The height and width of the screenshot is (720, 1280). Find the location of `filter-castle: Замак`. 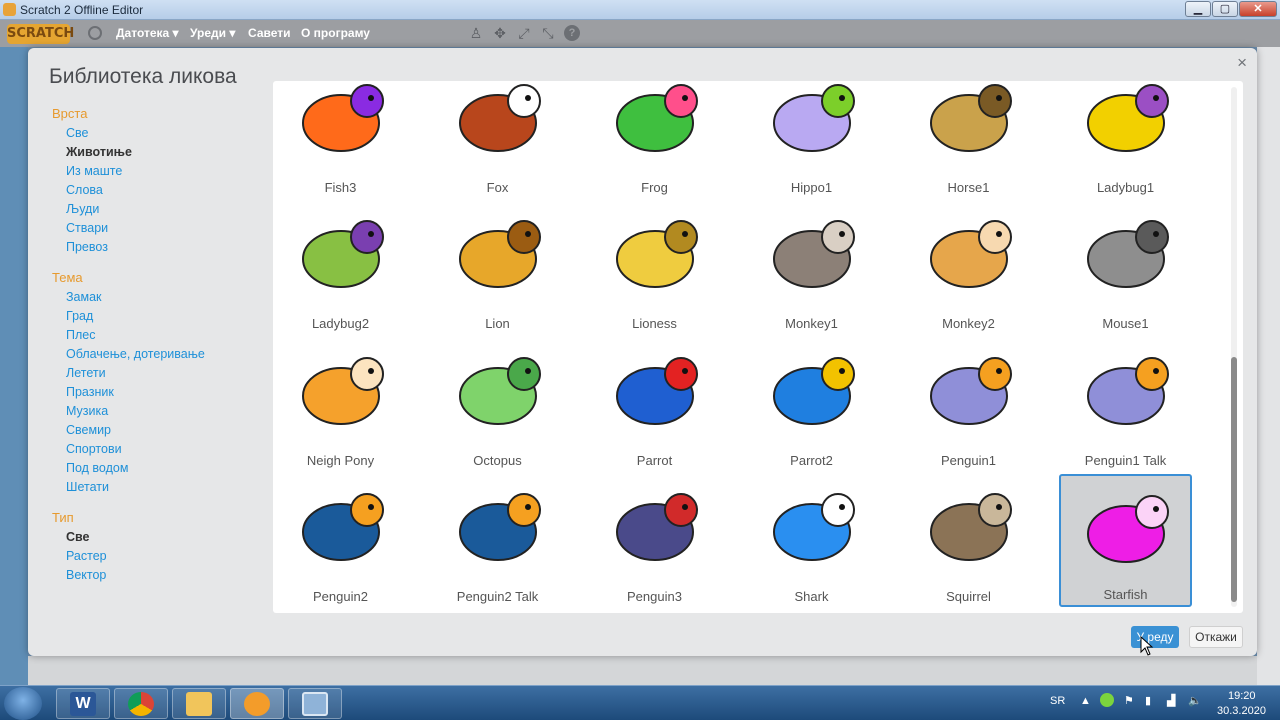

filter-castle: Замак is located at coordinates (162, 298).